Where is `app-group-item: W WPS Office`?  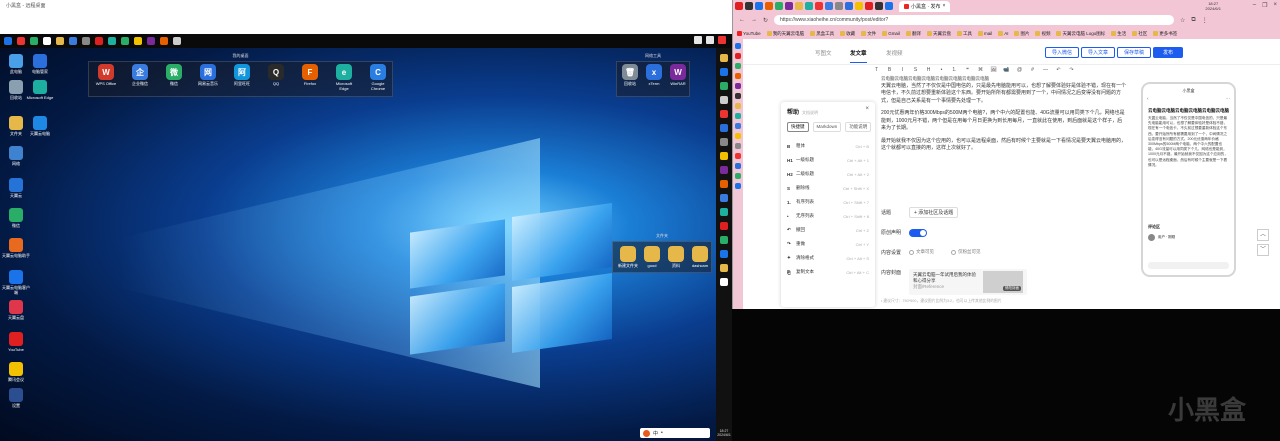
app-group-item: W WPS Office is located at coordinates (106, 75).